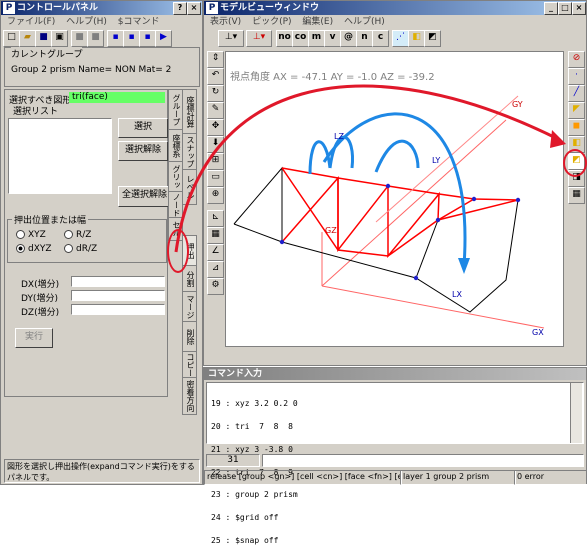 This screenshot has width=587, height=560. I want to click on rotate-icon: ↶, so click(215, 76).